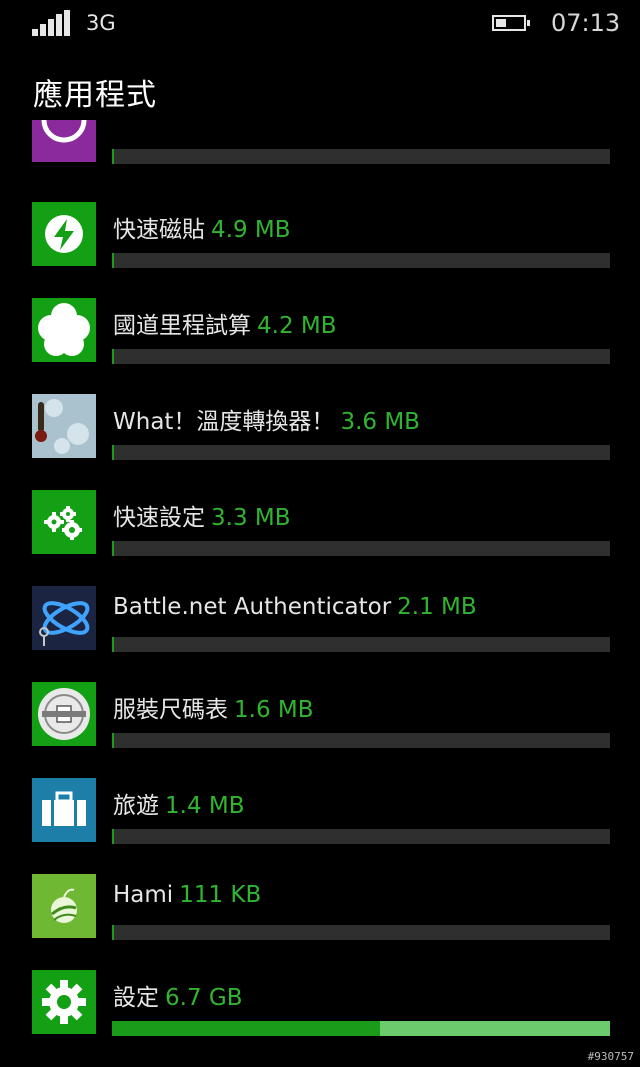 This screenshot has width=640, height=1067. I want to click on watermark: #930757, so click(610, 1056).